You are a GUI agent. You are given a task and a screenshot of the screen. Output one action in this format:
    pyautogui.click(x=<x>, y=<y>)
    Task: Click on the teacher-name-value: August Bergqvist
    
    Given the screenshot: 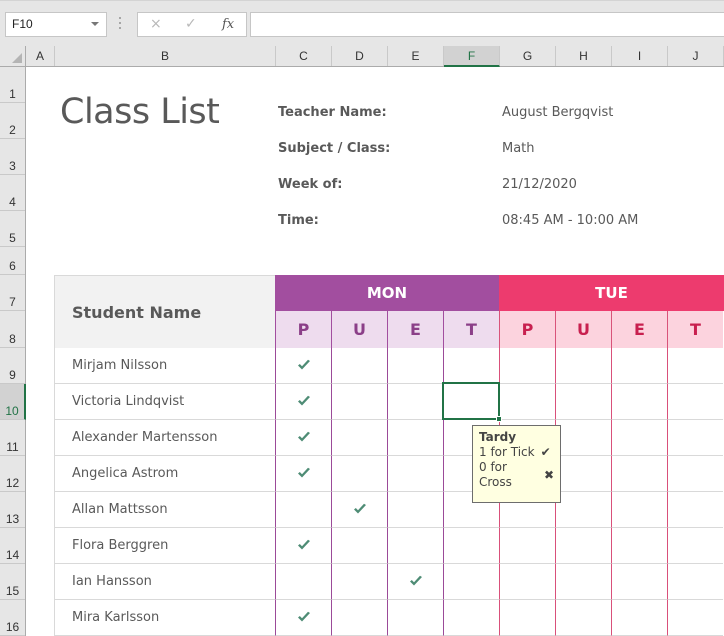 What is the action you would take?
    pyautogui.click(x=557, y=112)
    